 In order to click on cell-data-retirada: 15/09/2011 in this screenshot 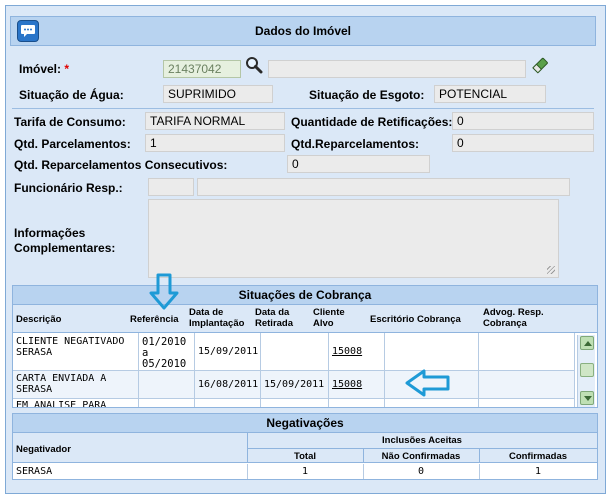, I will do `click(295, 384)`.